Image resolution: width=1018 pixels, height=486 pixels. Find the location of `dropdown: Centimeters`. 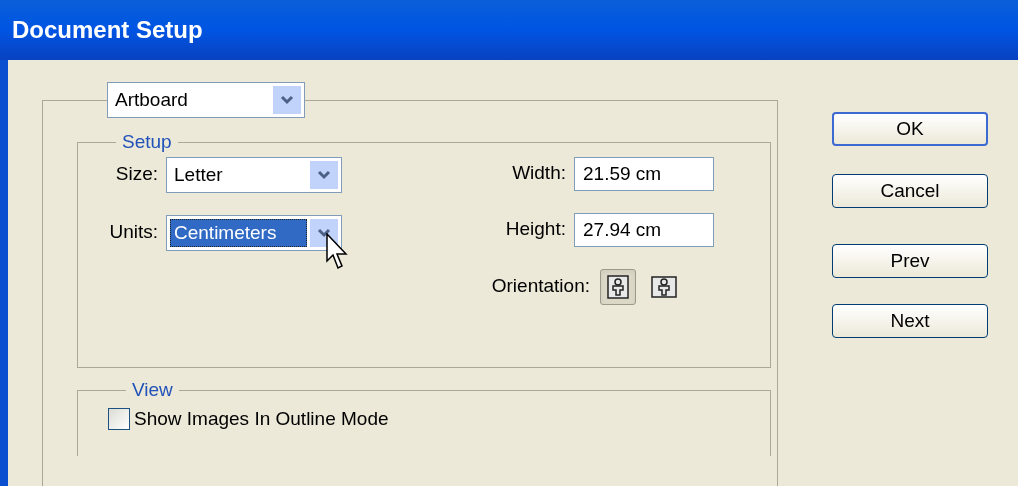

dropdown: Centimeters is located at coordinates (254, 232).